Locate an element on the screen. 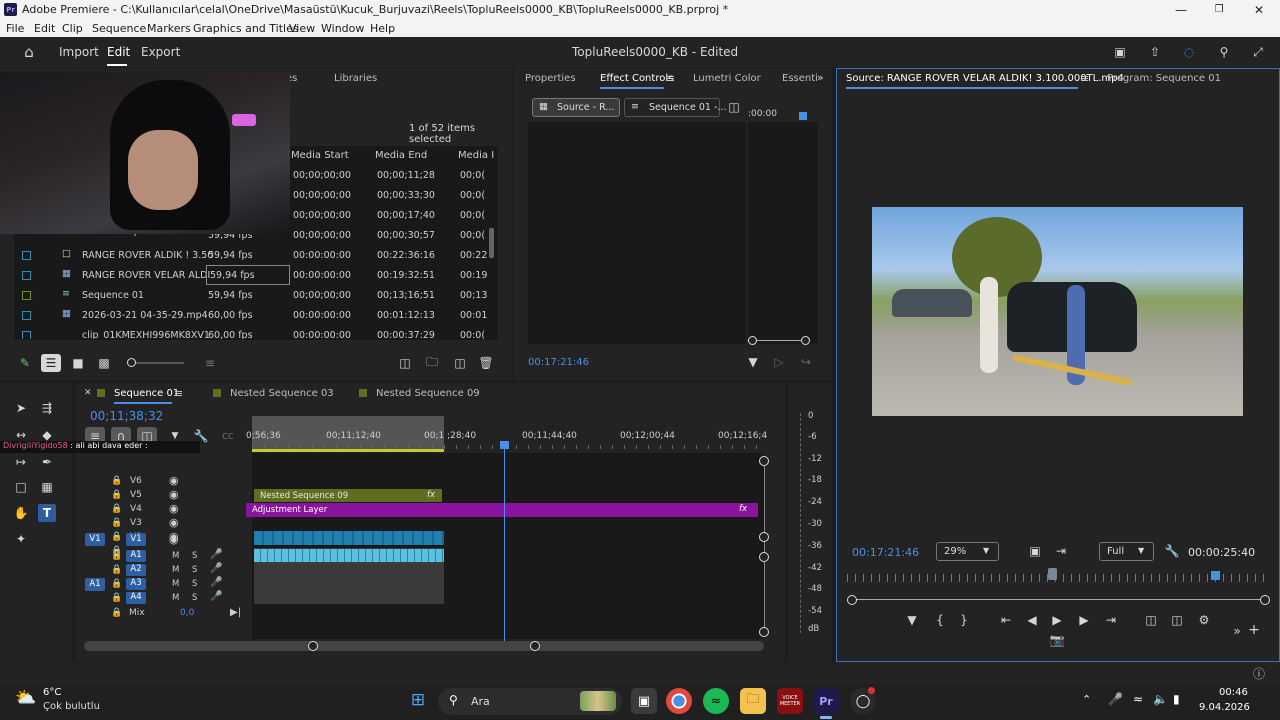 Image resolution: width=1280 pixels, height=720 pixels. volume-icon: 🔈 is located at coordinates (1160, 699).